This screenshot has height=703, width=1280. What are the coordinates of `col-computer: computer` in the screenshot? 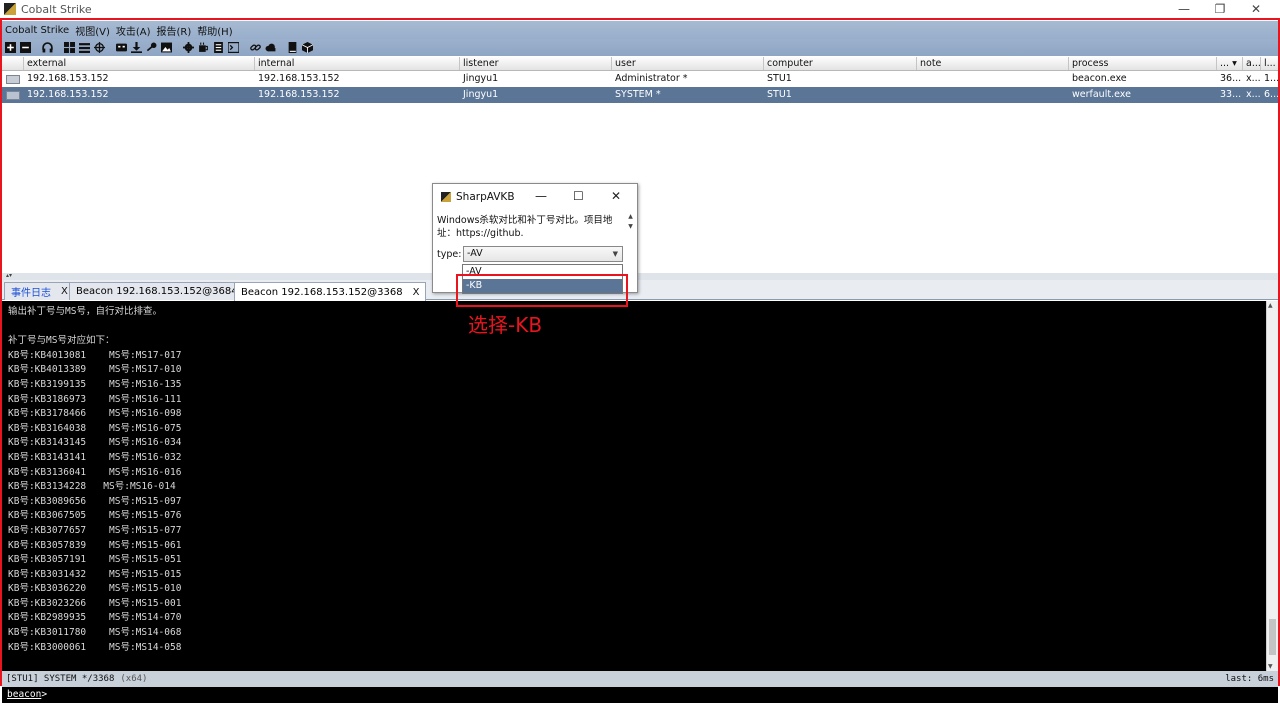 It's located at (840, 63).